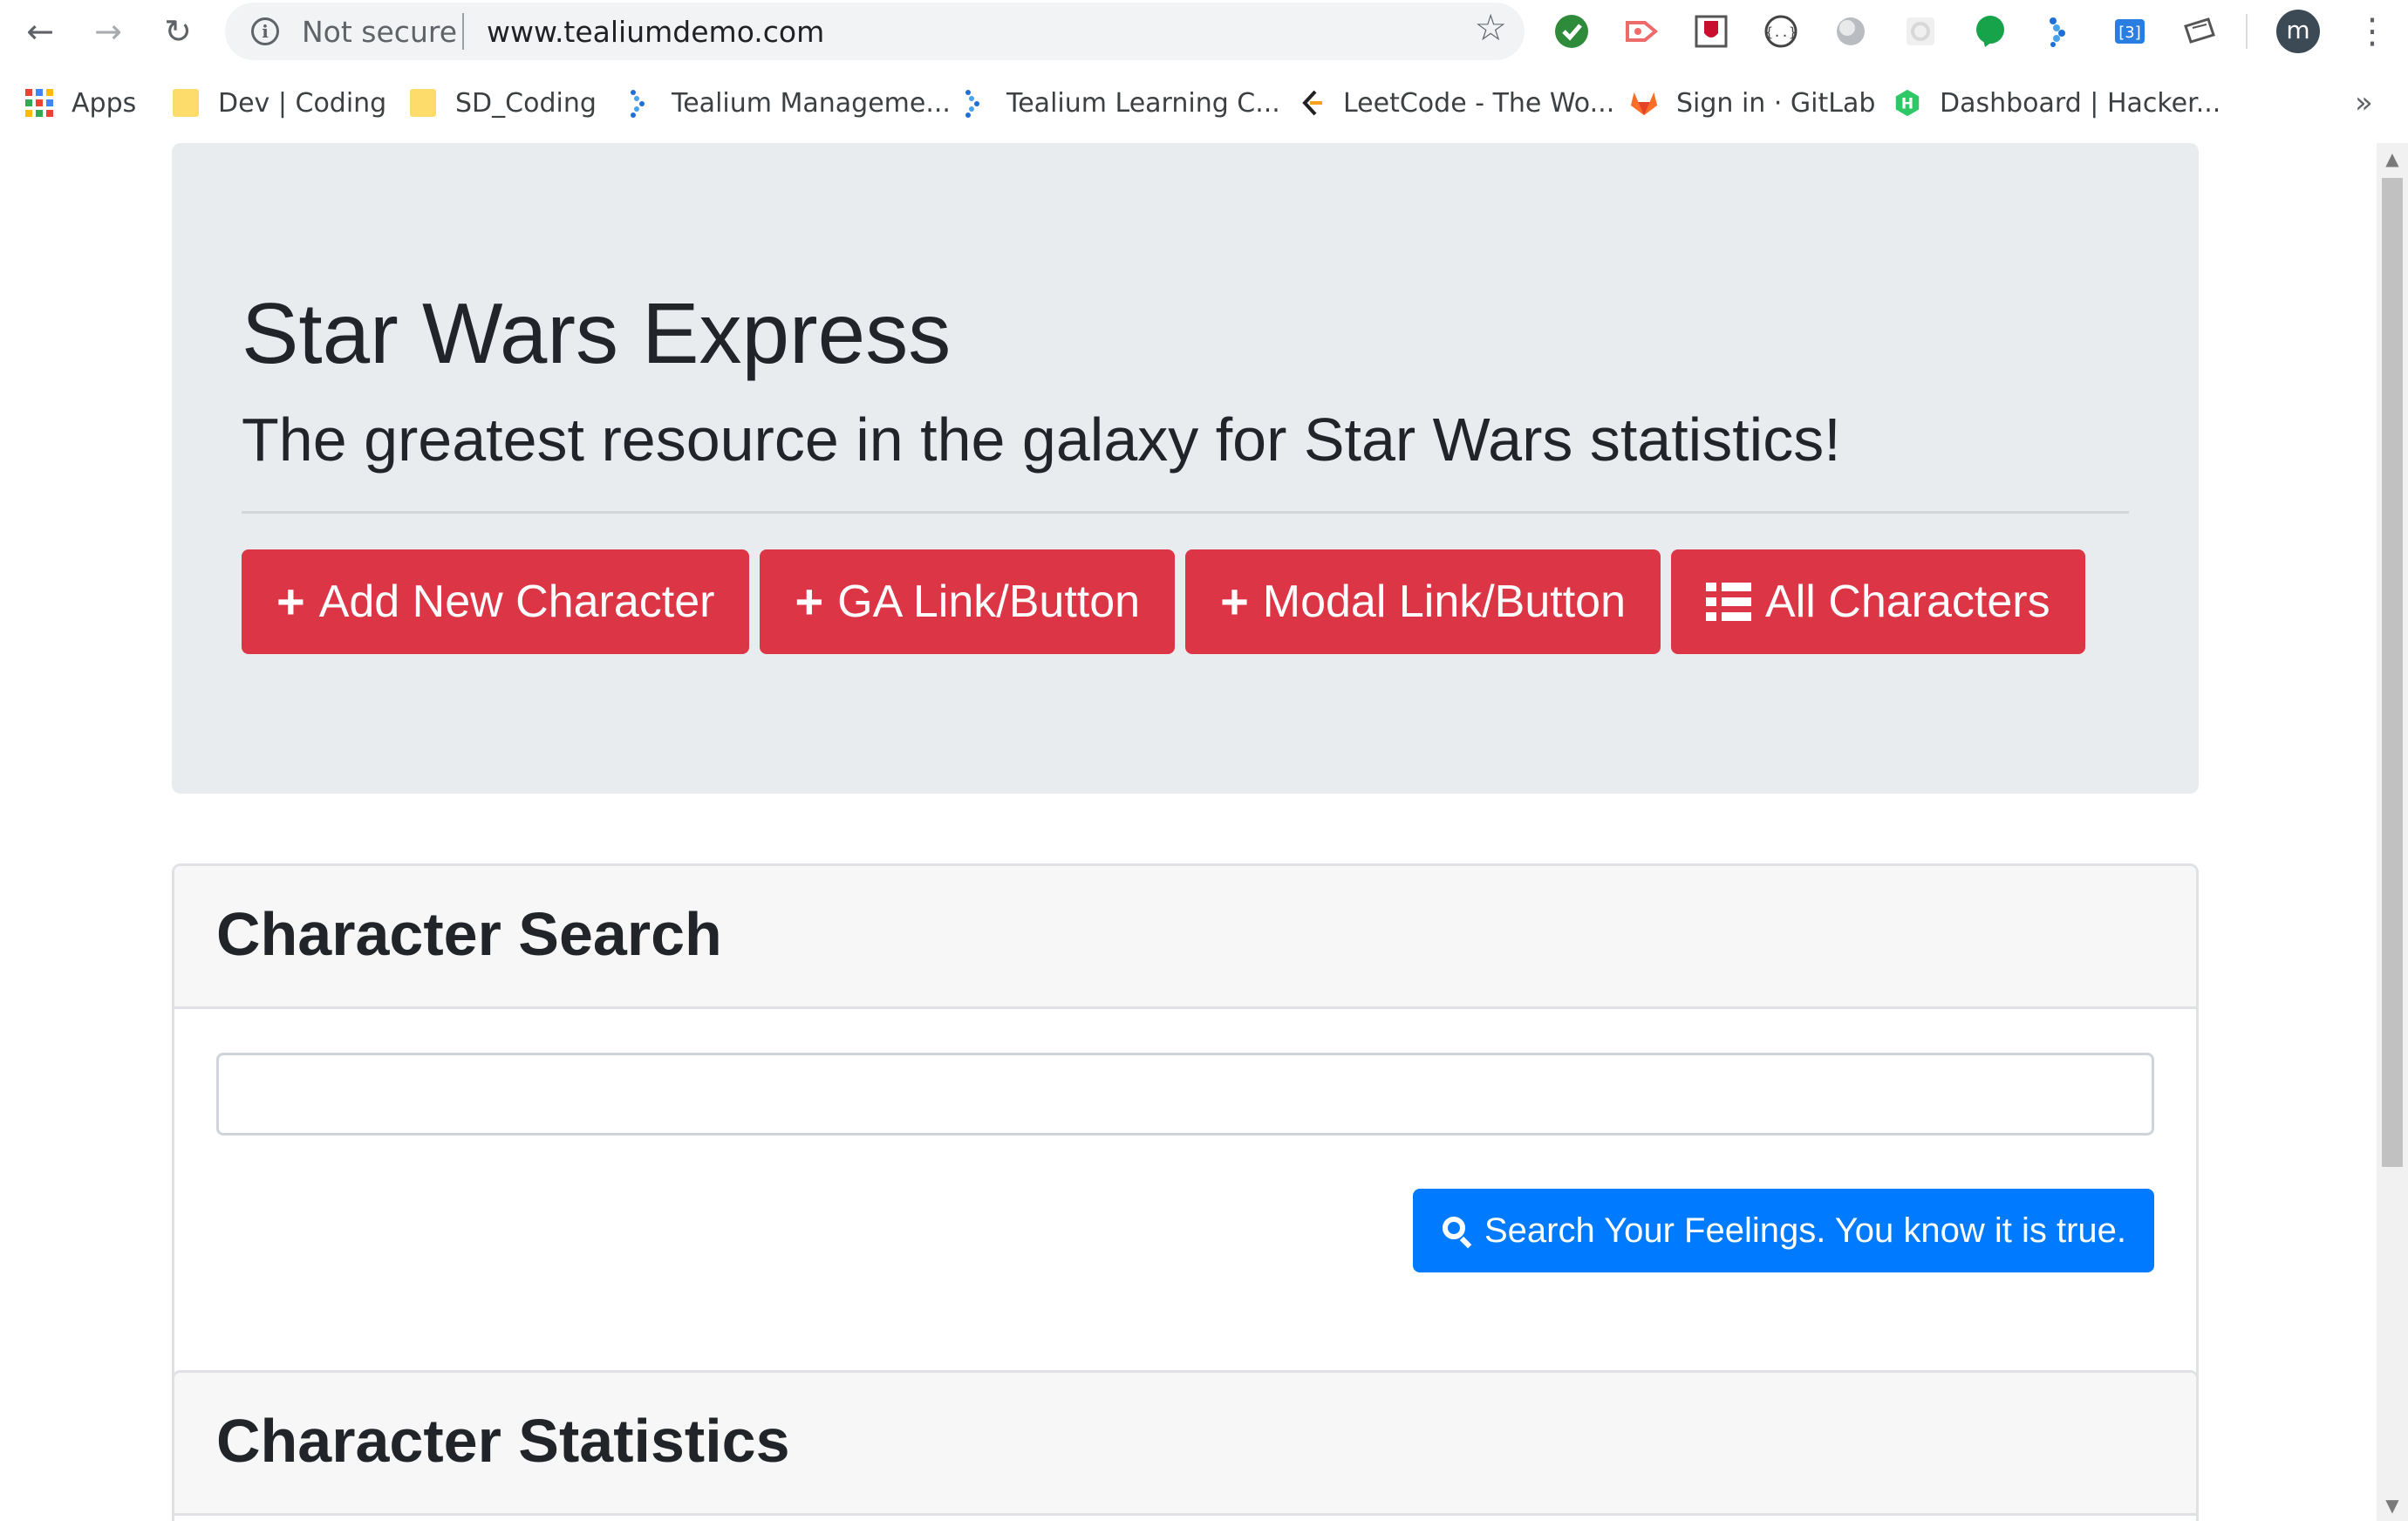  I want to click on bookmark-label: SD_Coding, so click(526, 103).